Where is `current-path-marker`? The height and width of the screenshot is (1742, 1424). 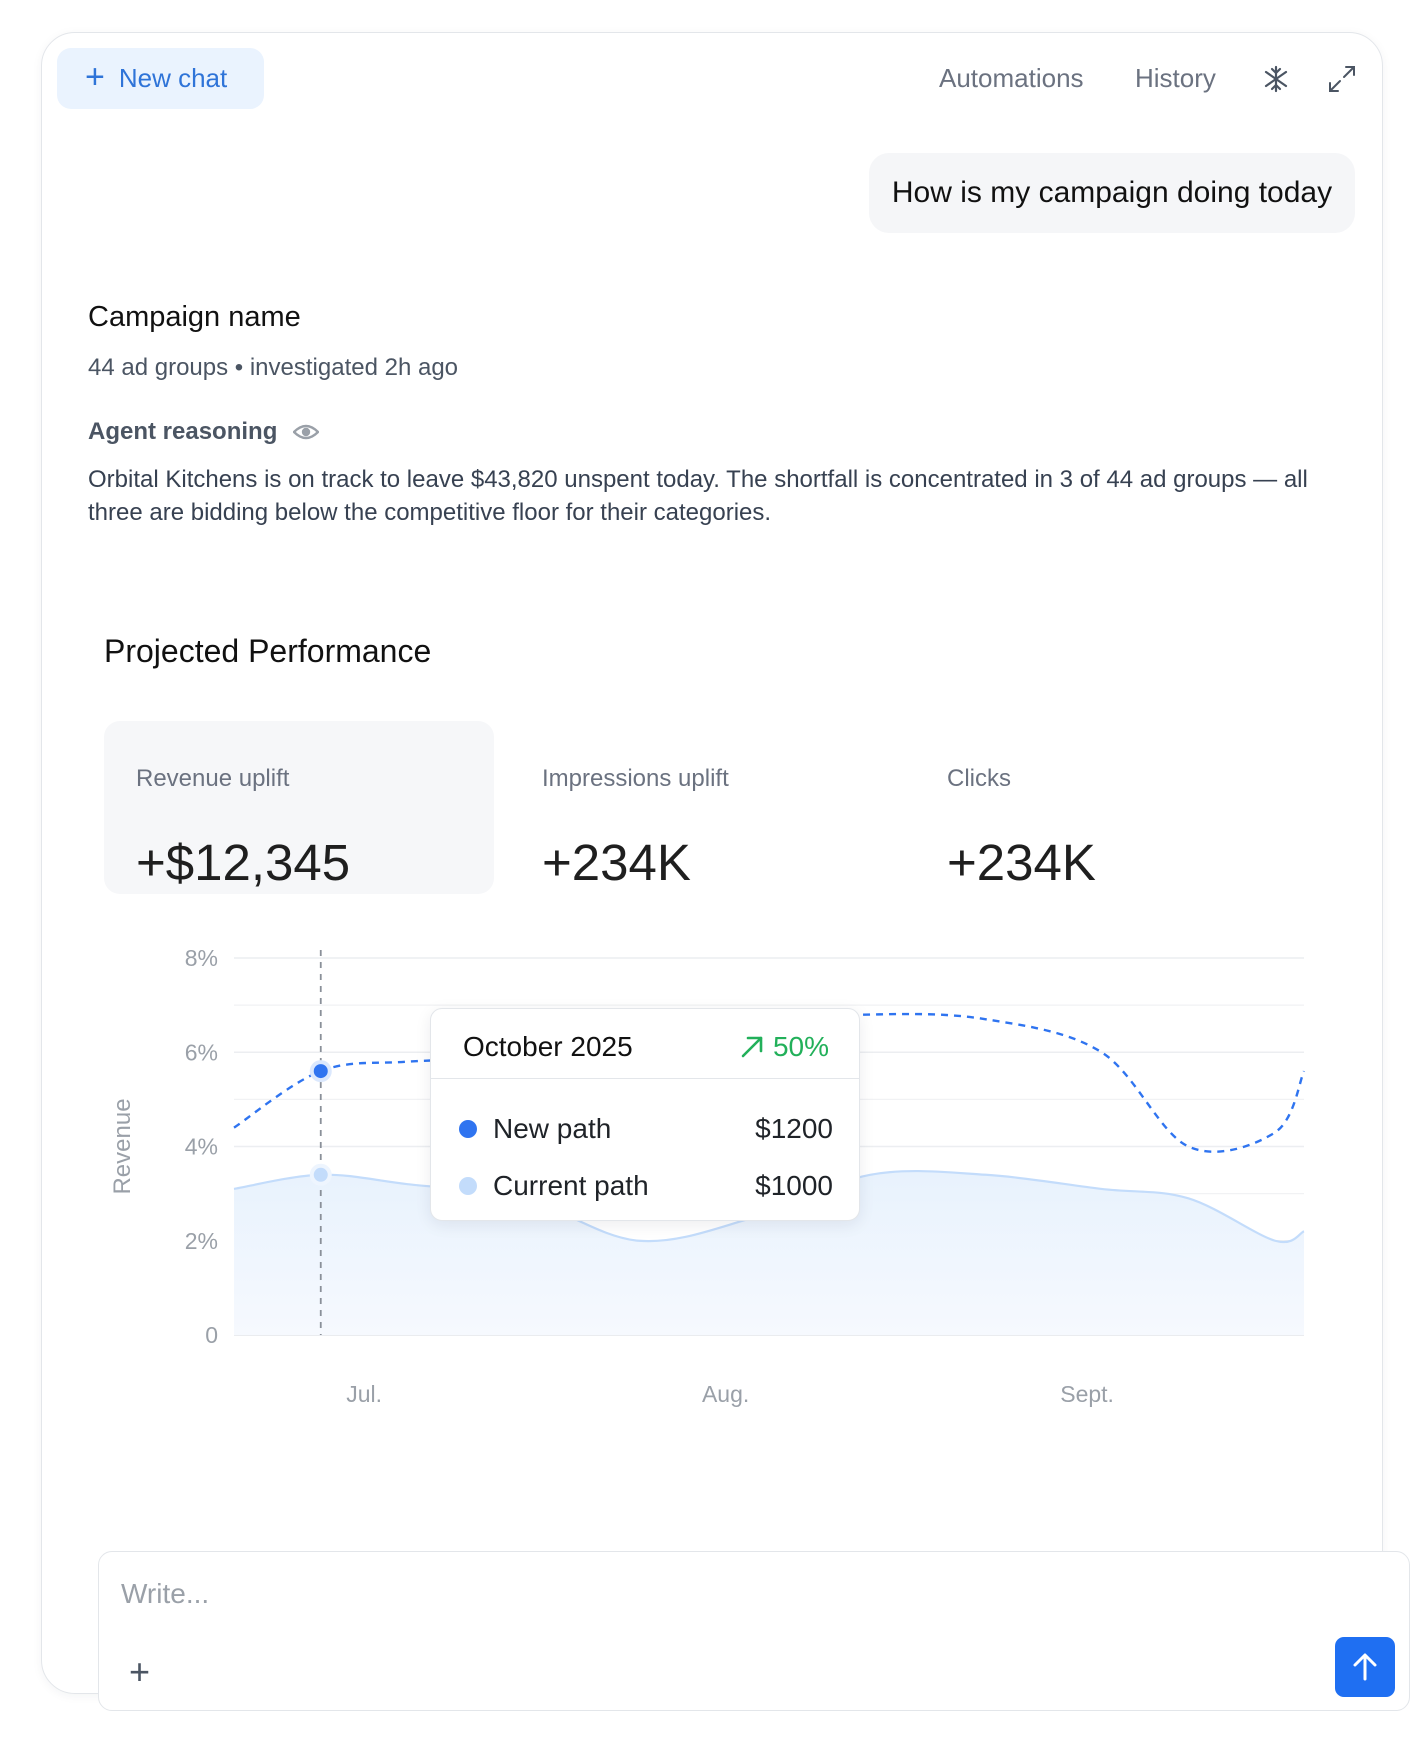 current-path-marker is located at coordinates (320, 1174).